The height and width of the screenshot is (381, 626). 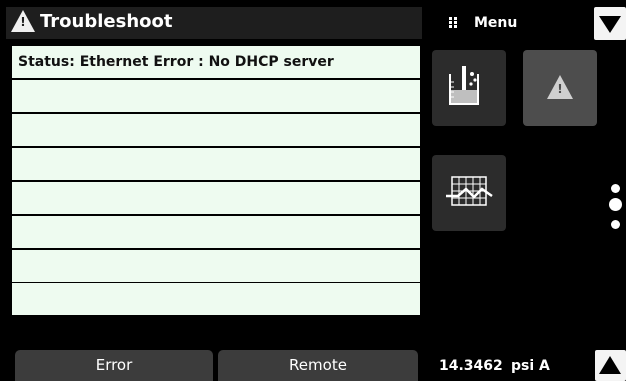 I want to click on scroll-down-button, so click(x=610, y=23).